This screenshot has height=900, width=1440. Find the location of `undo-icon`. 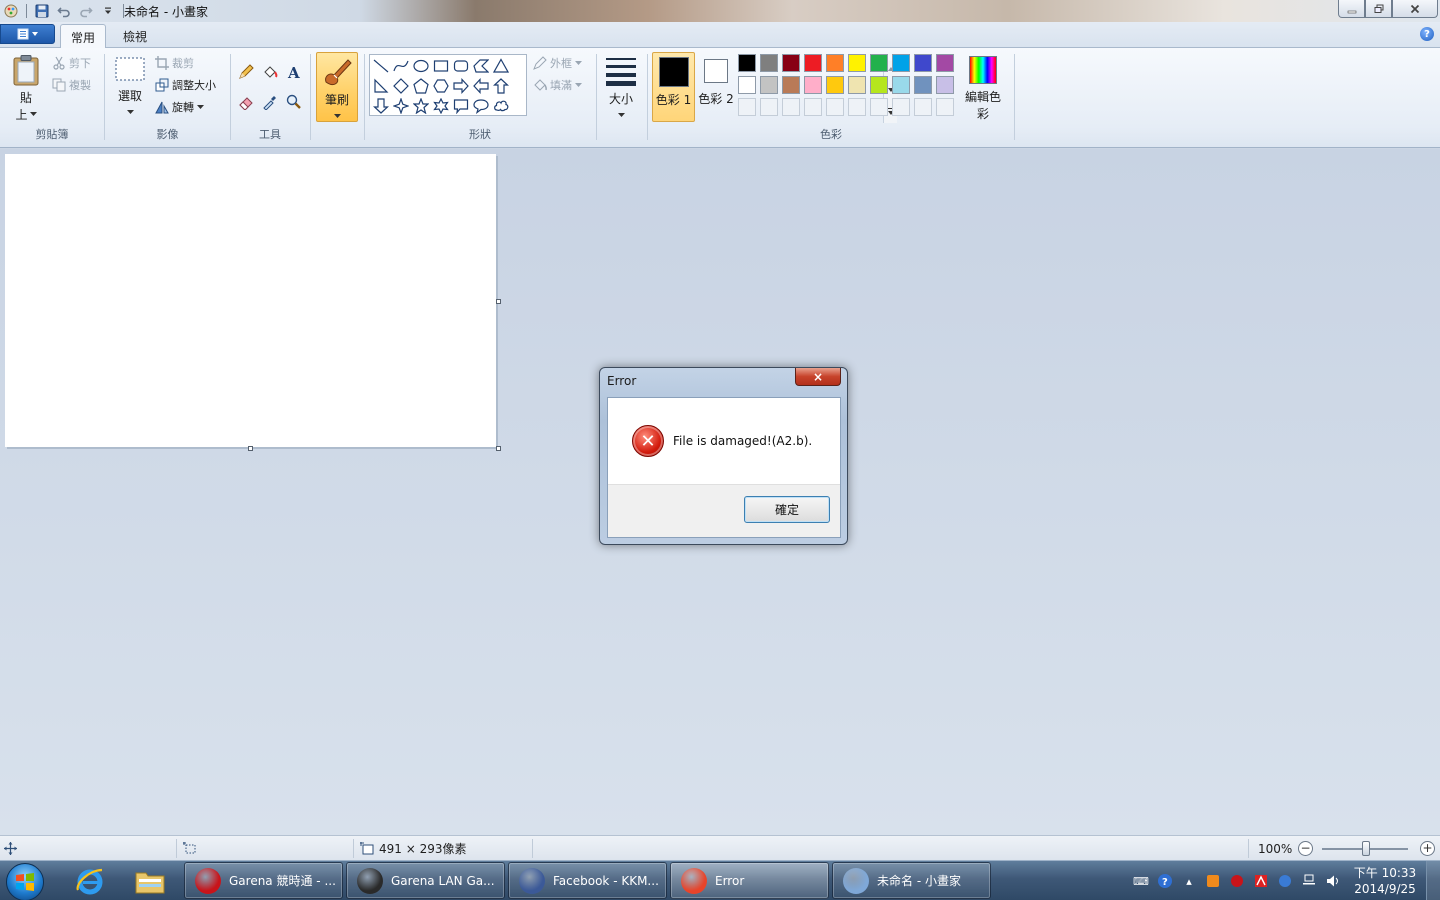

undo-icon is located at coordinates (64, 11).